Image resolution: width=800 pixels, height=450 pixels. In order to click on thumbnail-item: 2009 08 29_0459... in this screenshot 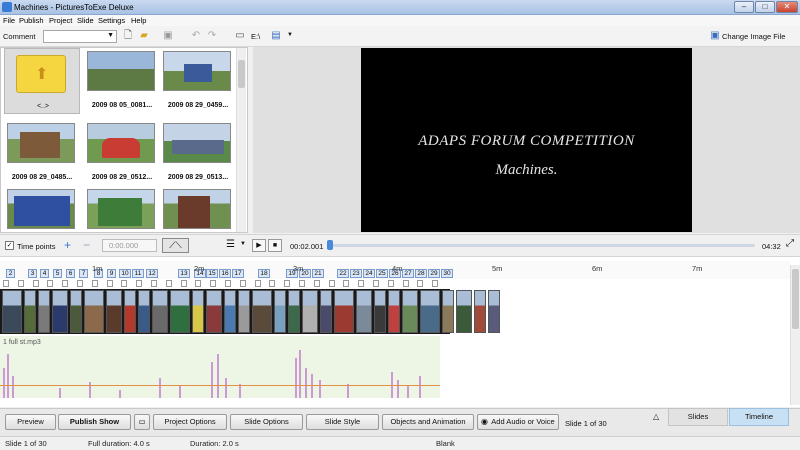, I will do `click(198, 81)`.